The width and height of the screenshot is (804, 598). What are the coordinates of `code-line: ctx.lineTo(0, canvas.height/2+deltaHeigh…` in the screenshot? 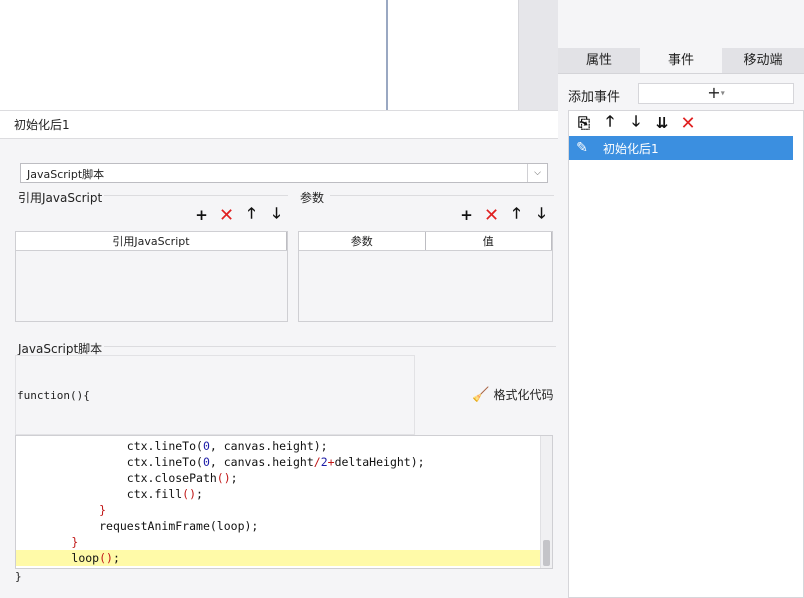 It's located at (278, 462).